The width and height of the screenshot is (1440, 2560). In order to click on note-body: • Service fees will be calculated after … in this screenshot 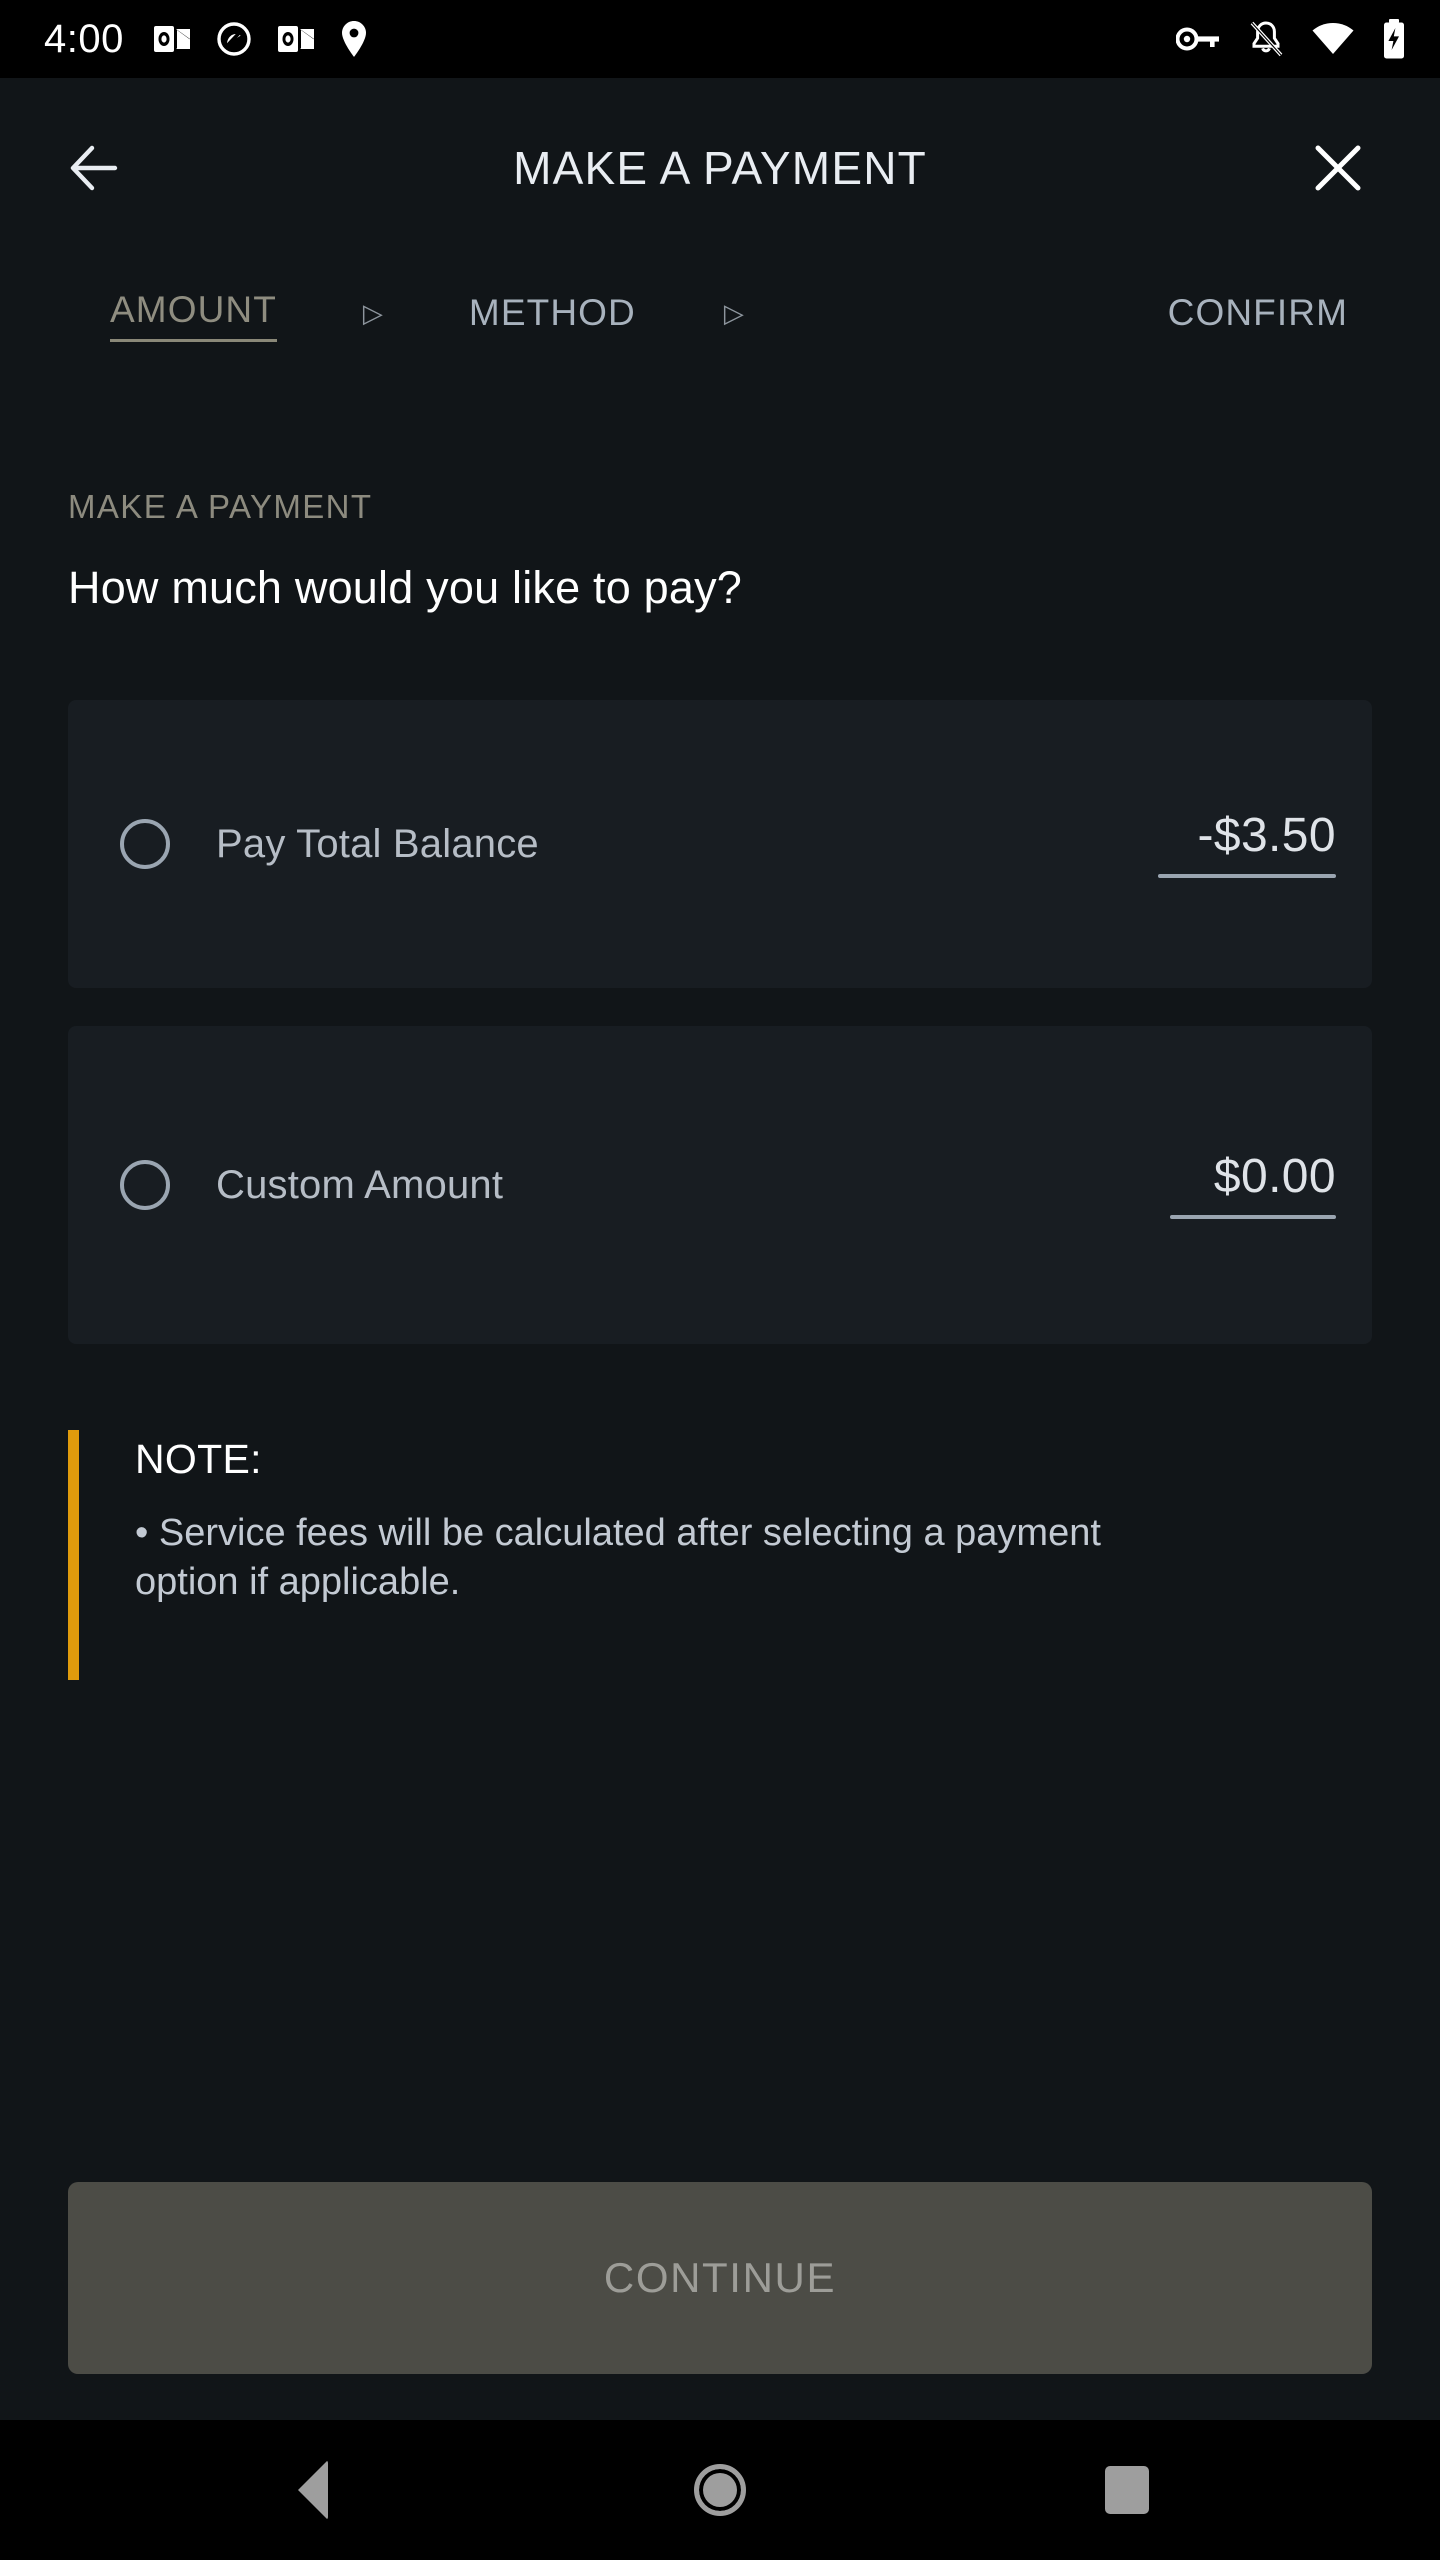, I will do `click(618, 1557)`.